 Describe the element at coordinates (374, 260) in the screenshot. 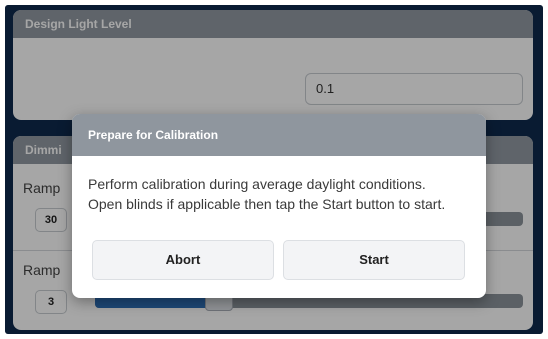

I see `start-button: Start` at that location.